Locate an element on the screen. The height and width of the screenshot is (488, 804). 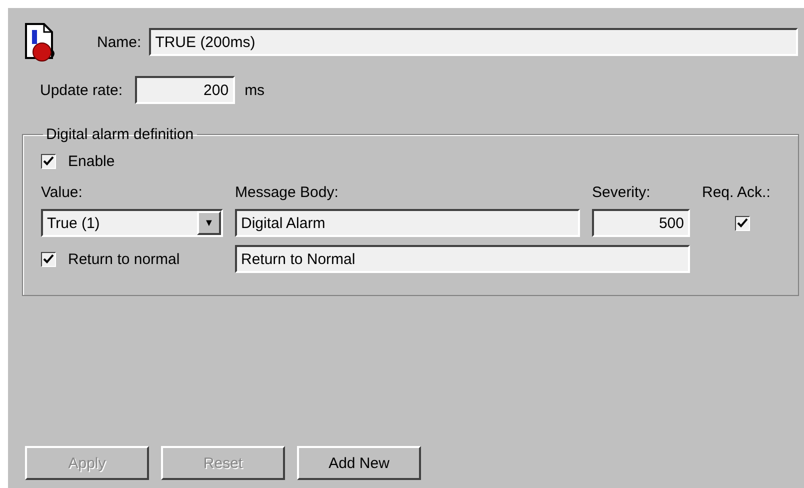
enable-checkbox is located at coordinates (48, 161).